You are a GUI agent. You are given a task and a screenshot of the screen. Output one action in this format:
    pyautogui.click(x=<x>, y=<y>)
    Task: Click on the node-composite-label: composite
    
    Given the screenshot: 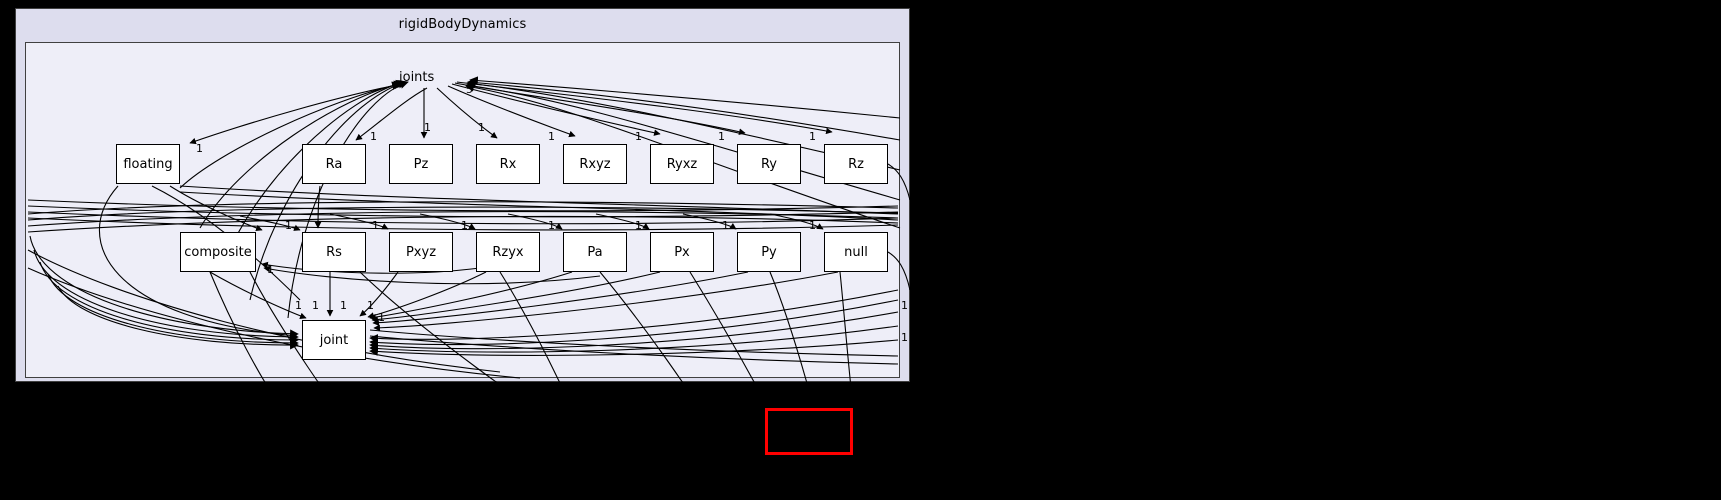 What is the action you would take?
    pyautogui.click(x=218, y=252)
    